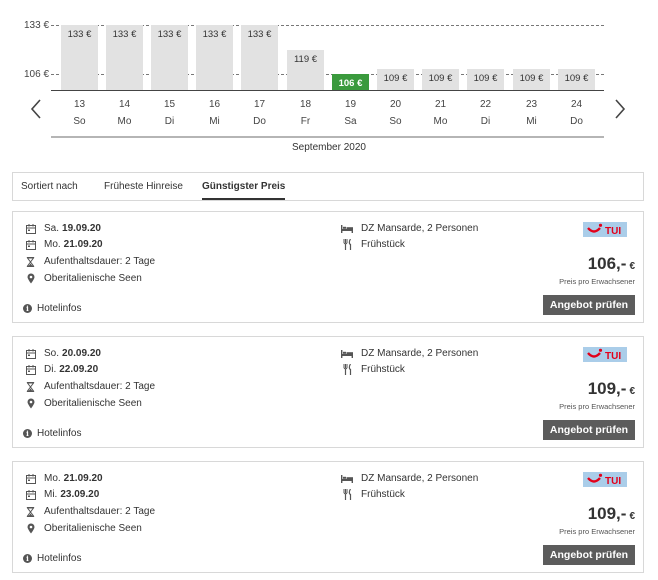  Describe the element at coordinates (49, 186) in the screenshot. I see `sort-label: Sortiert nach` at that location.